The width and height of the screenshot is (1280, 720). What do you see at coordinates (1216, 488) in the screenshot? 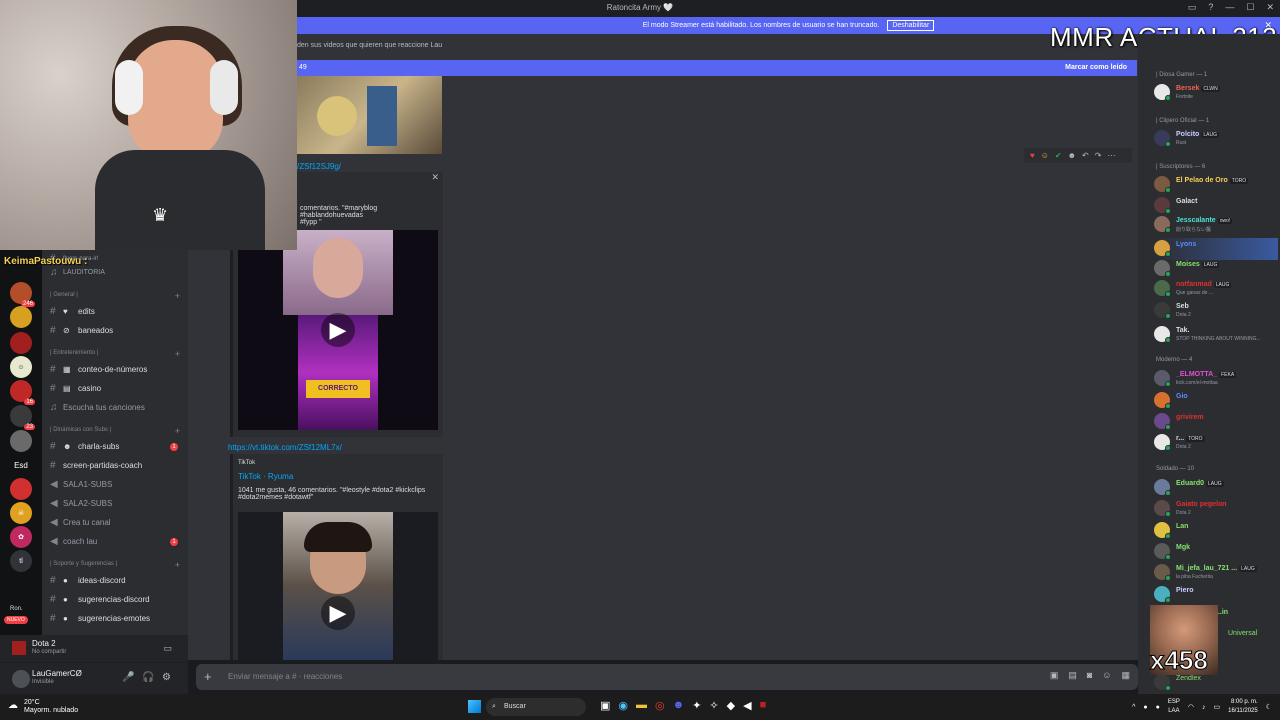
I see `member-item: Eduard0 LAUG` at bounding box center [1216, 488].